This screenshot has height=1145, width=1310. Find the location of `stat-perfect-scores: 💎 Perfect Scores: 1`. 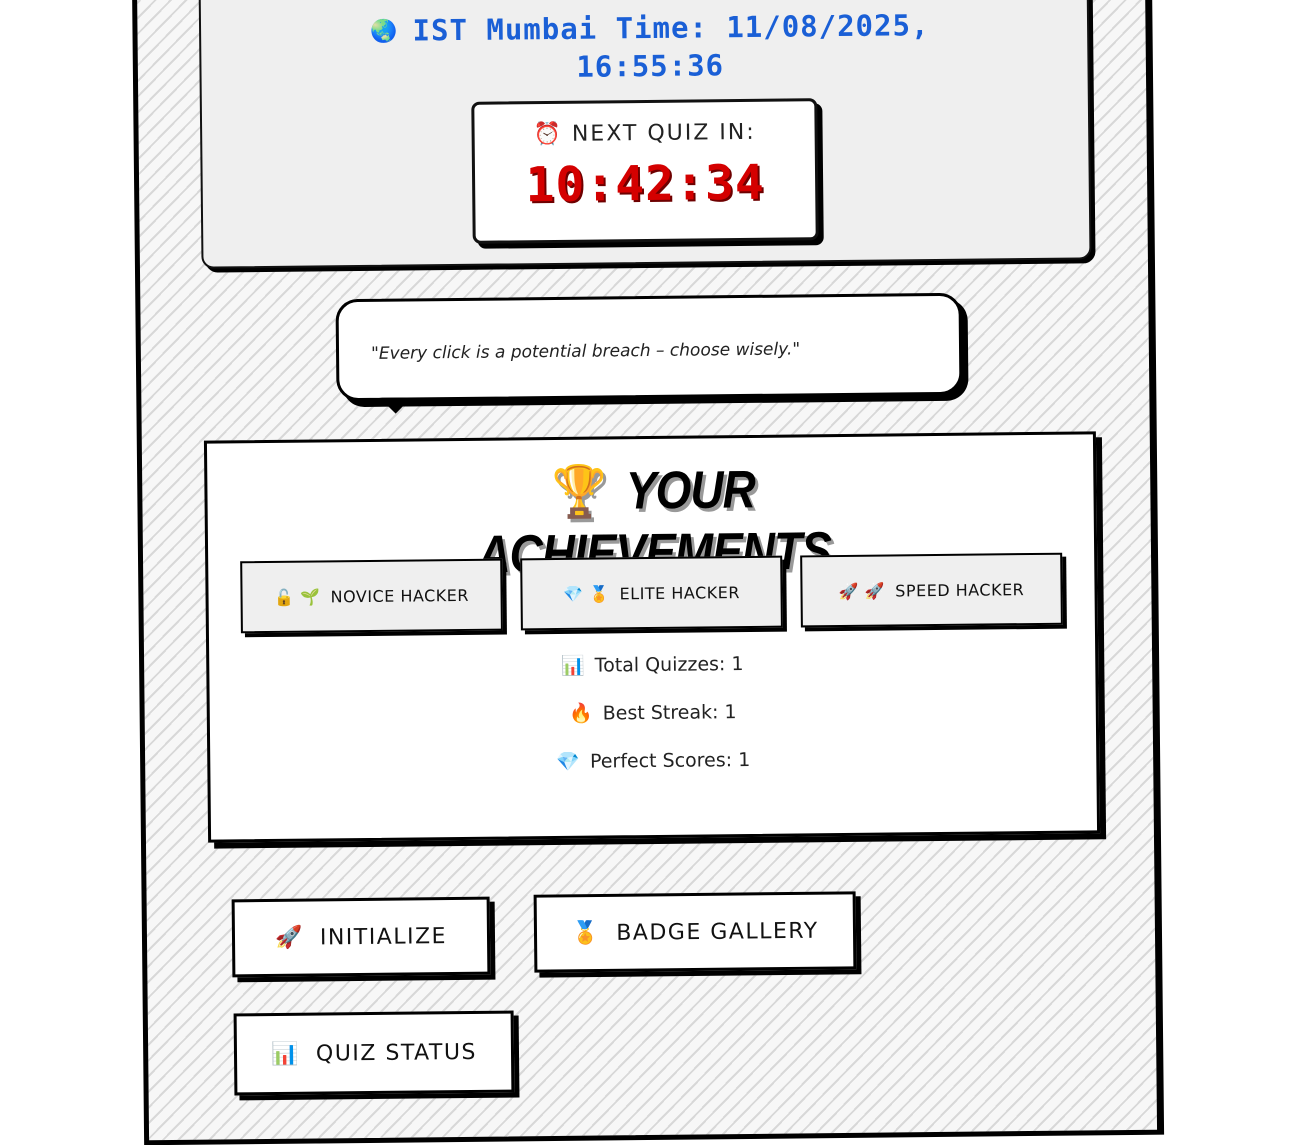

stat-perfect-scores: 💎 Perfect Scores: 1 is located at coordinates (653, 760).